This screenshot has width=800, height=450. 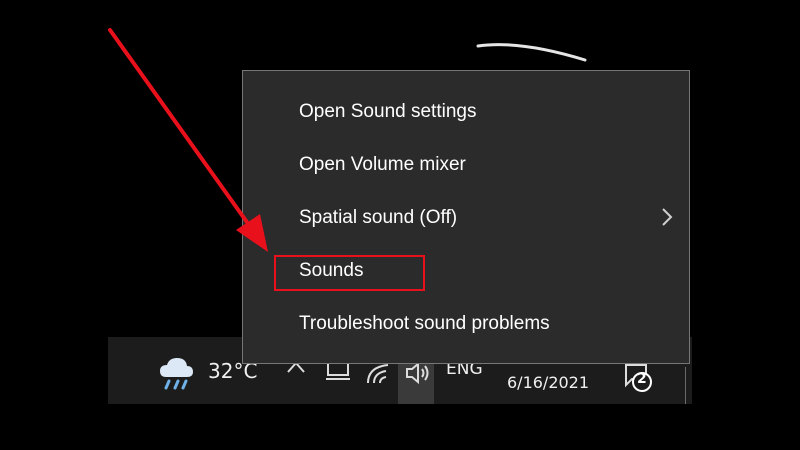 I want to click on annotation-arrow, so click(x=188, y=140).